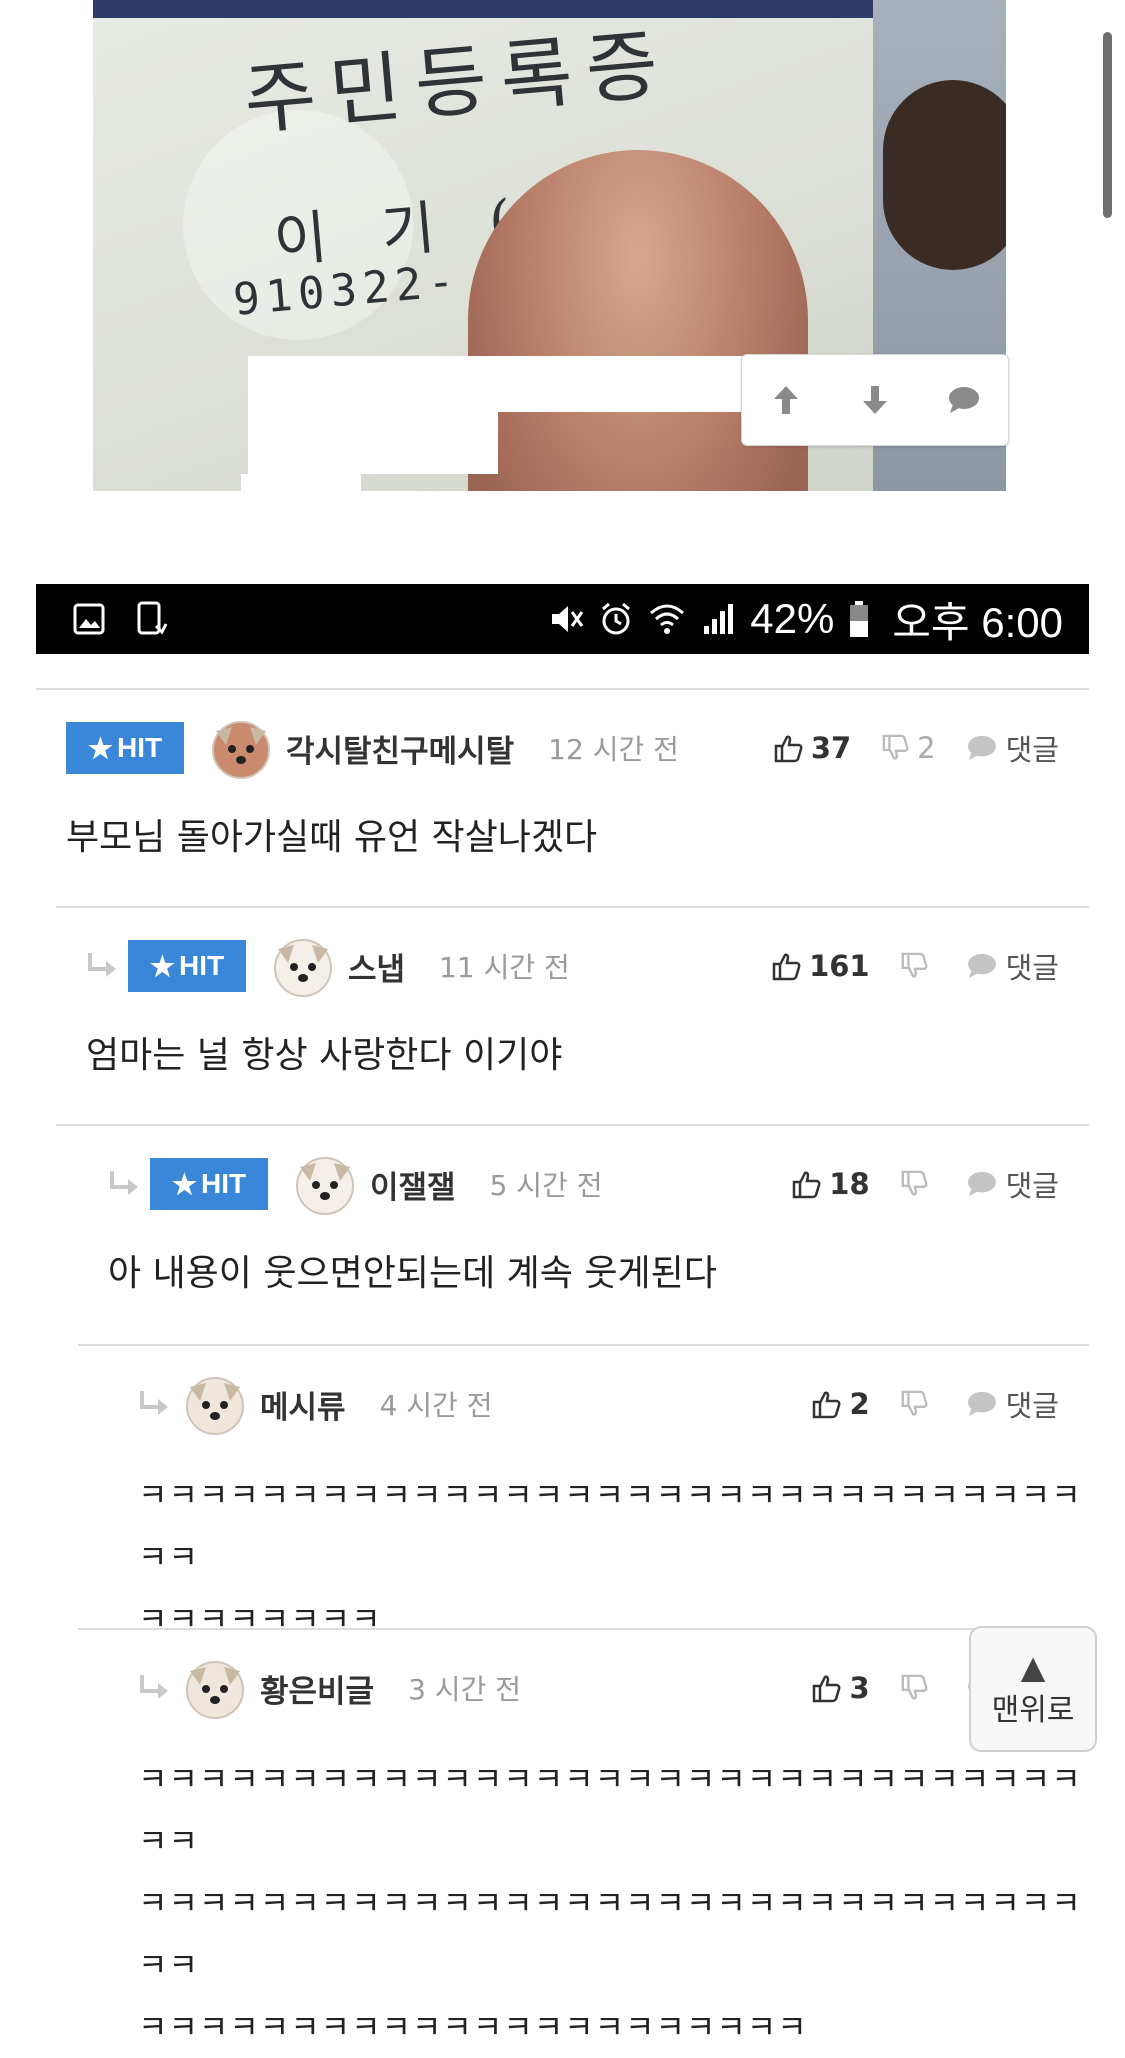 This screenshot has height=2058, width=1125. Describe the element at coordinates (572, 1235) in the screenshot. I see `comment-item: ★ HIT 이잴잴 5 시간 전 18 댓글아 내용이 웃으면안되는데 계속 웃게된다` at that location.